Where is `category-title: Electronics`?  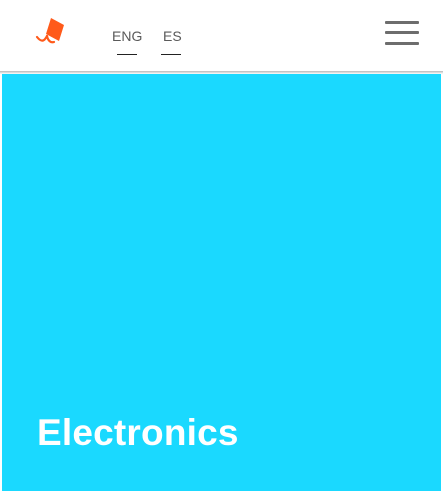
category-title: Electronics is located at coordinates (138, 432).